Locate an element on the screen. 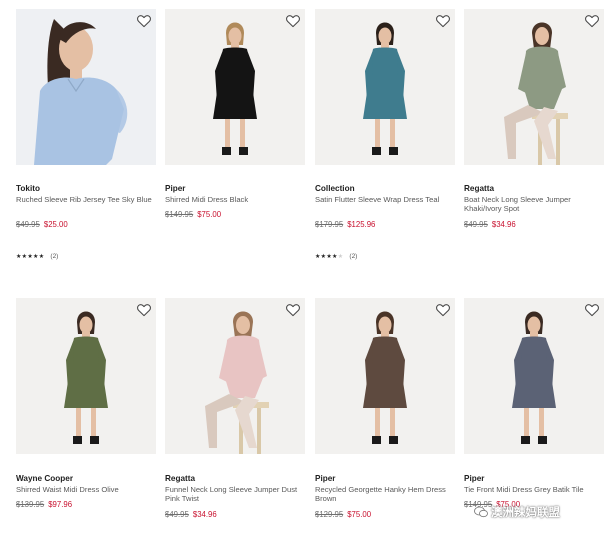 The image size is (607, 538). product-prices: $149.95 $75.00 is located at coordinates (193, 214).